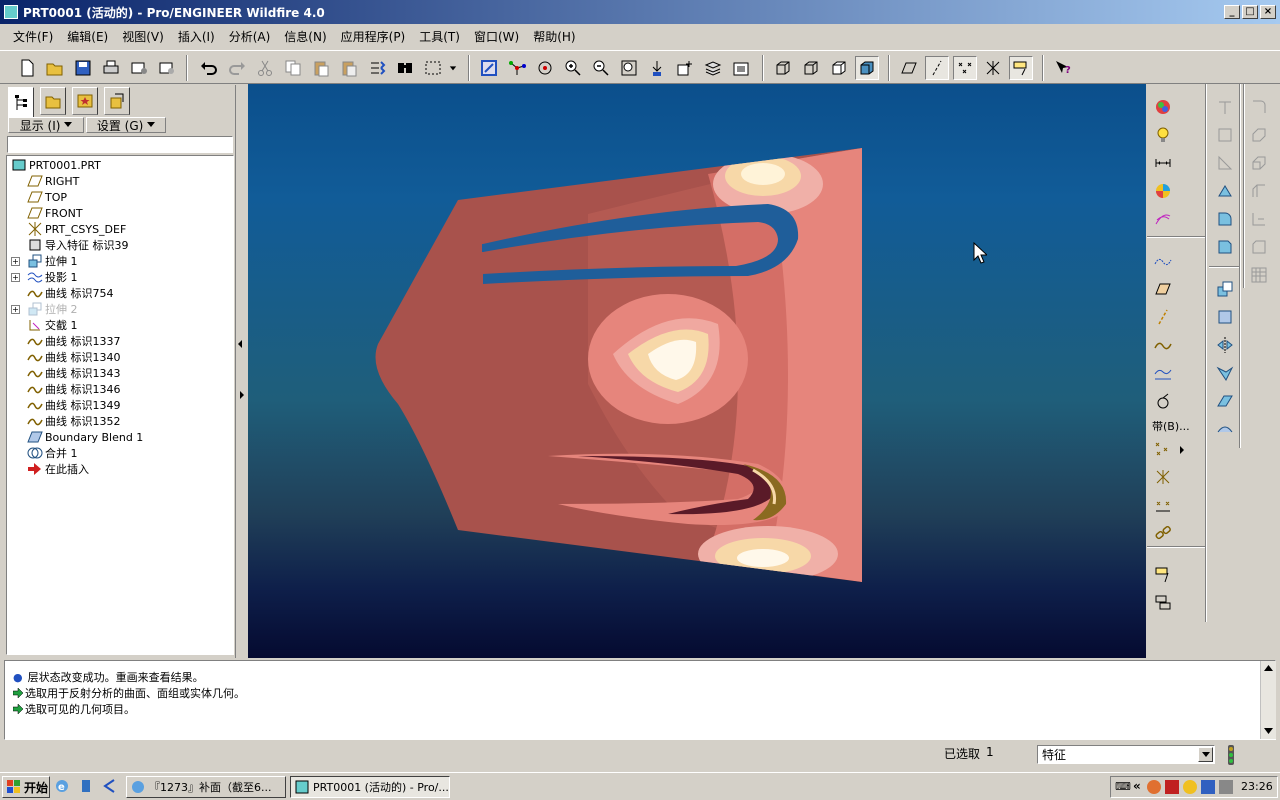  I want to click on collapse-left-icon, so click(240, 344).